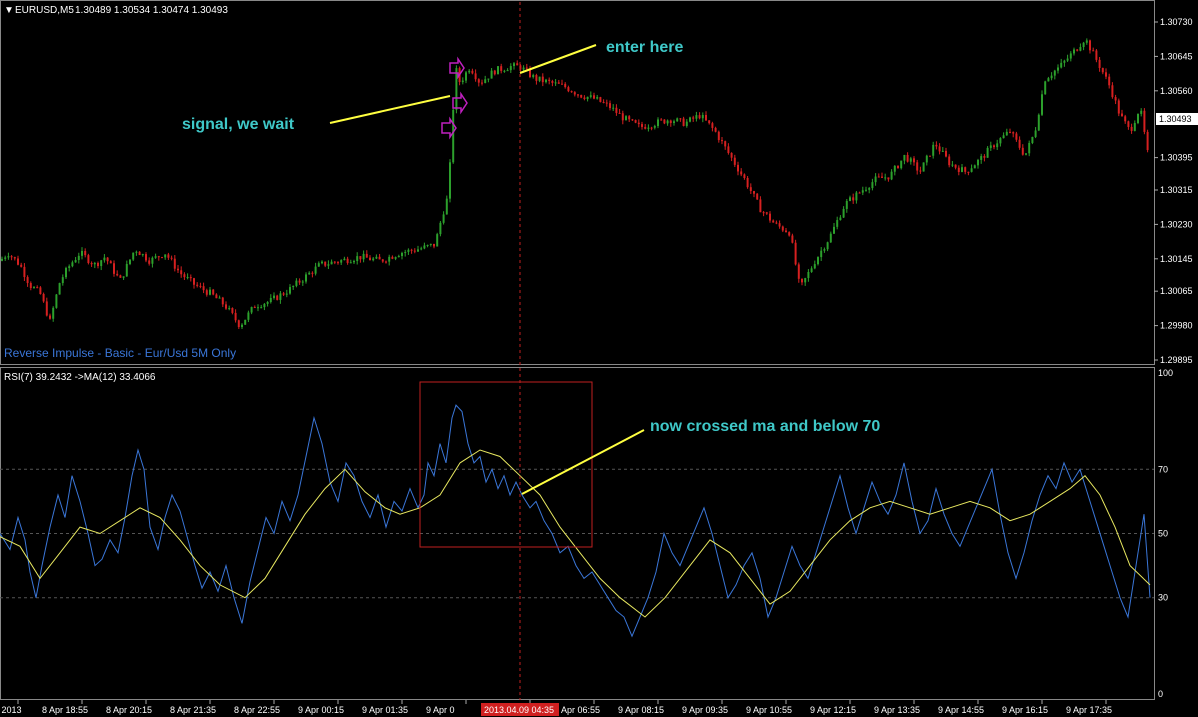 Image resolution: width=1198 pixels, height=717 pixels. I want to click on time-tick-label: 9 Apr 13:35, so click(897, 710).